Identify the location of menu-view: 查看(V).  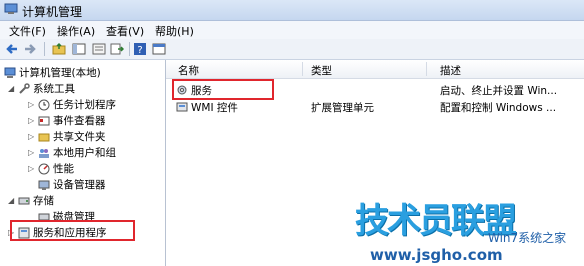
(125, 31).